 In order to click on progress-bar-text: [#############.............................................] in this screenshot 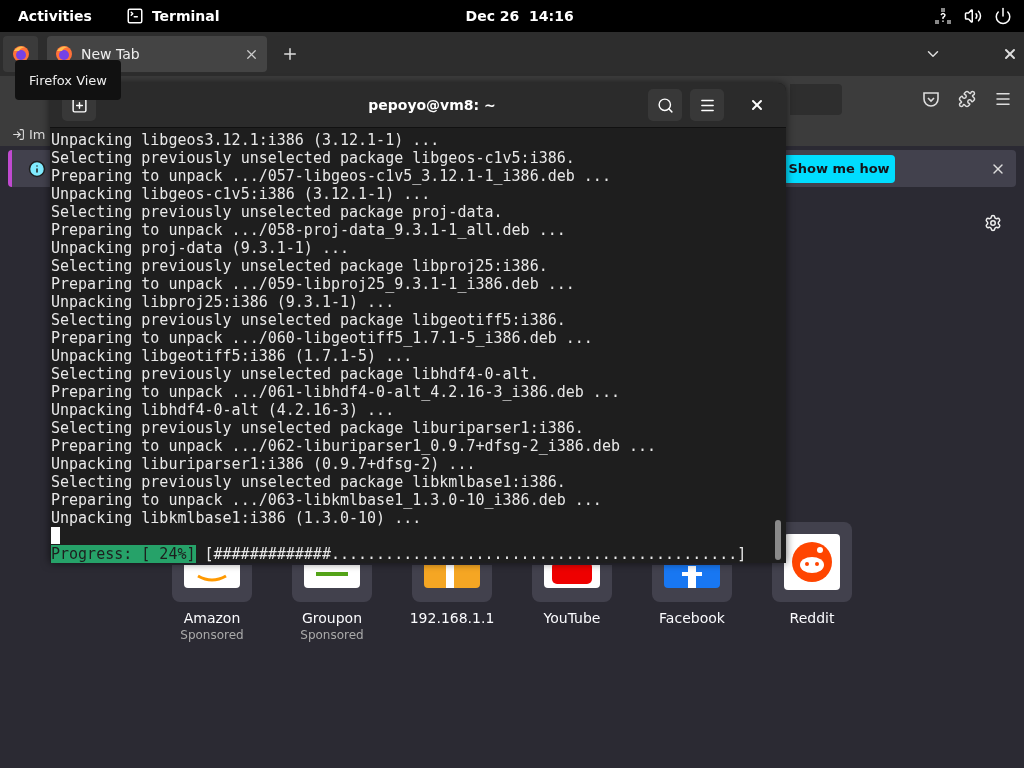, I will do `click(475, 554)`.